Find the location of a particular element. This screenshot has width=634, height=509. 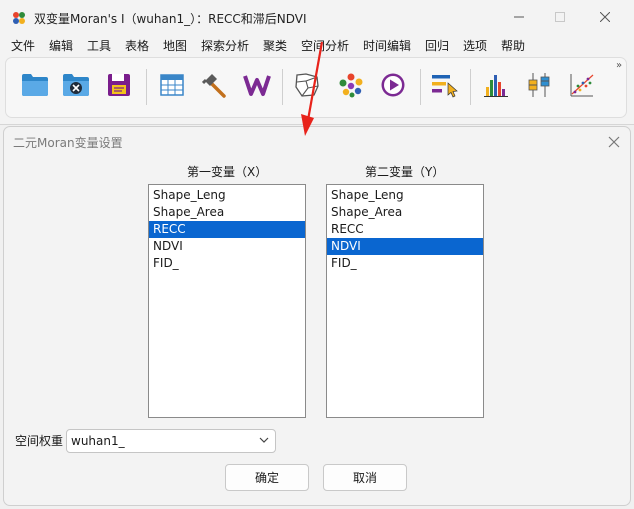

minimize-icon is located at coordinates (519, 17).